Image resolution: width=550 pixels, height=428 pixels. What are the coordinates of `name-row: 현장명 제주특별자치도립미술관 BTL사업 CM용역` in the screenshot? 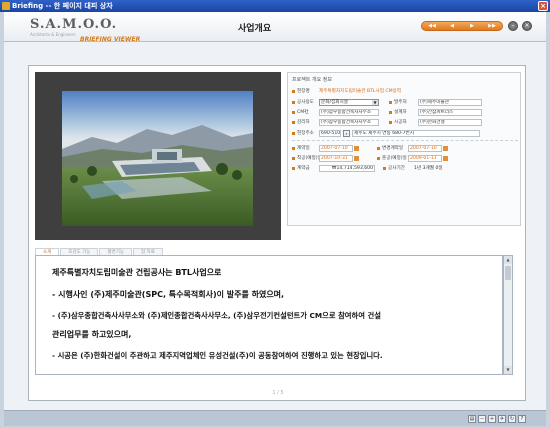 It's located at (346, 91).